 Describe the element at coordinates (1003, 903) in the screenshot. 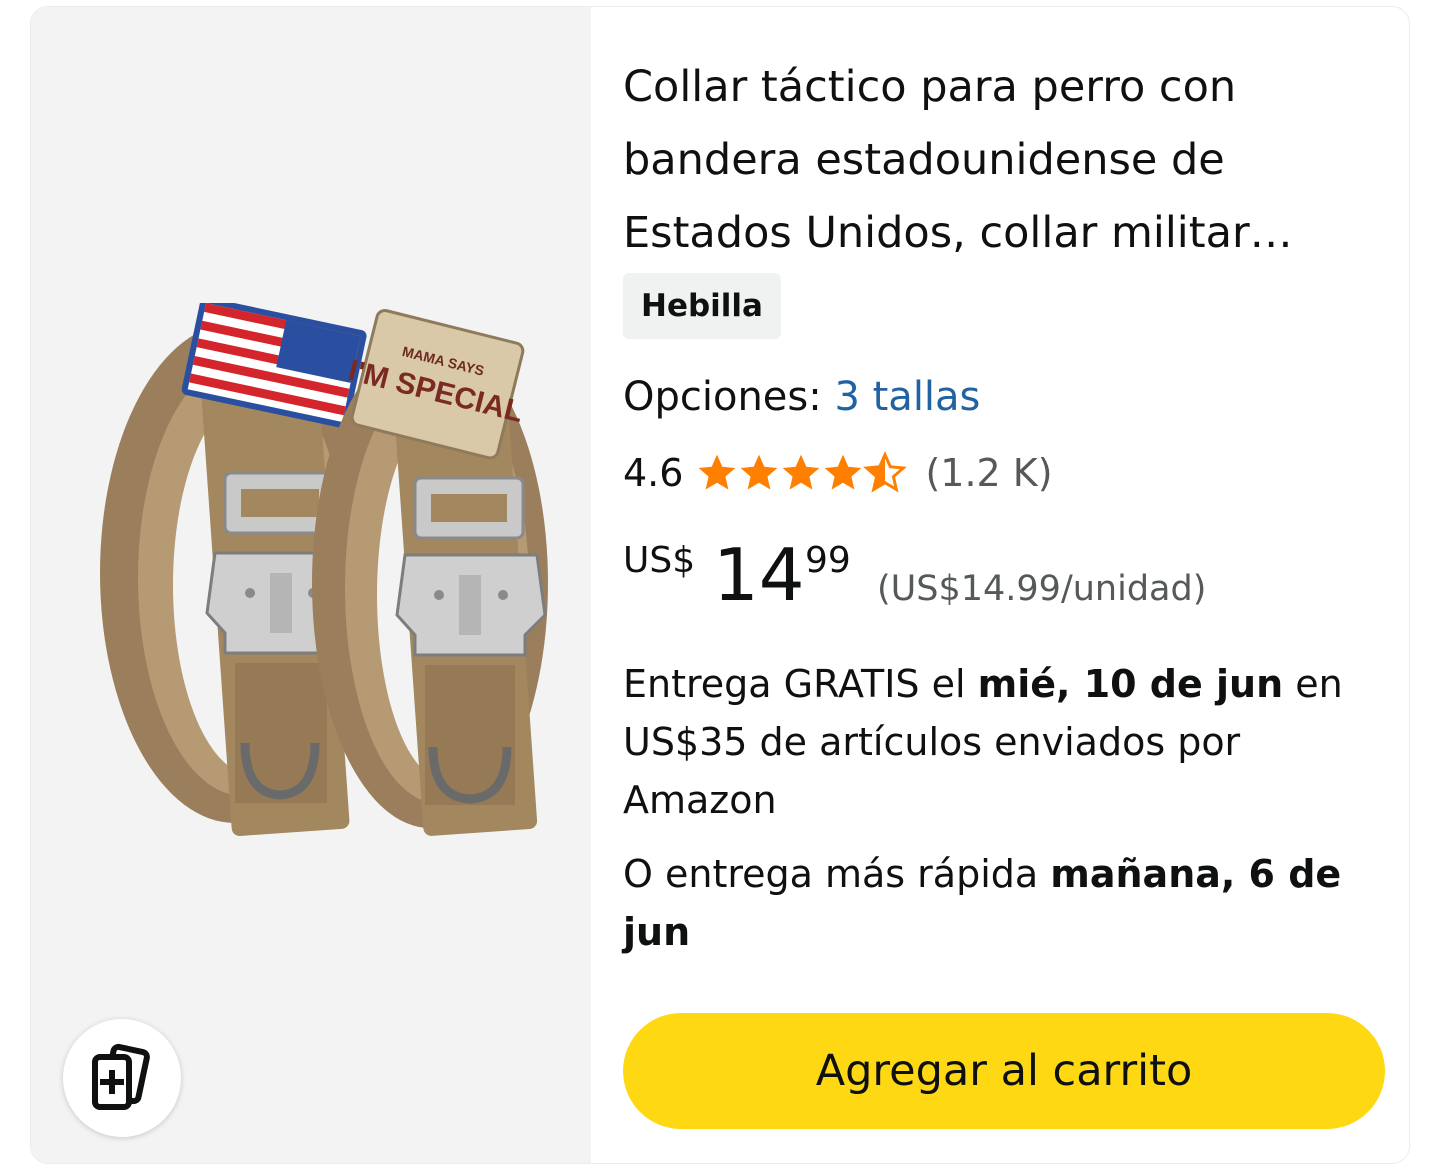

I see `faster-delivery-info: O entrega más rápida mañana, 6 de jun` at that location.